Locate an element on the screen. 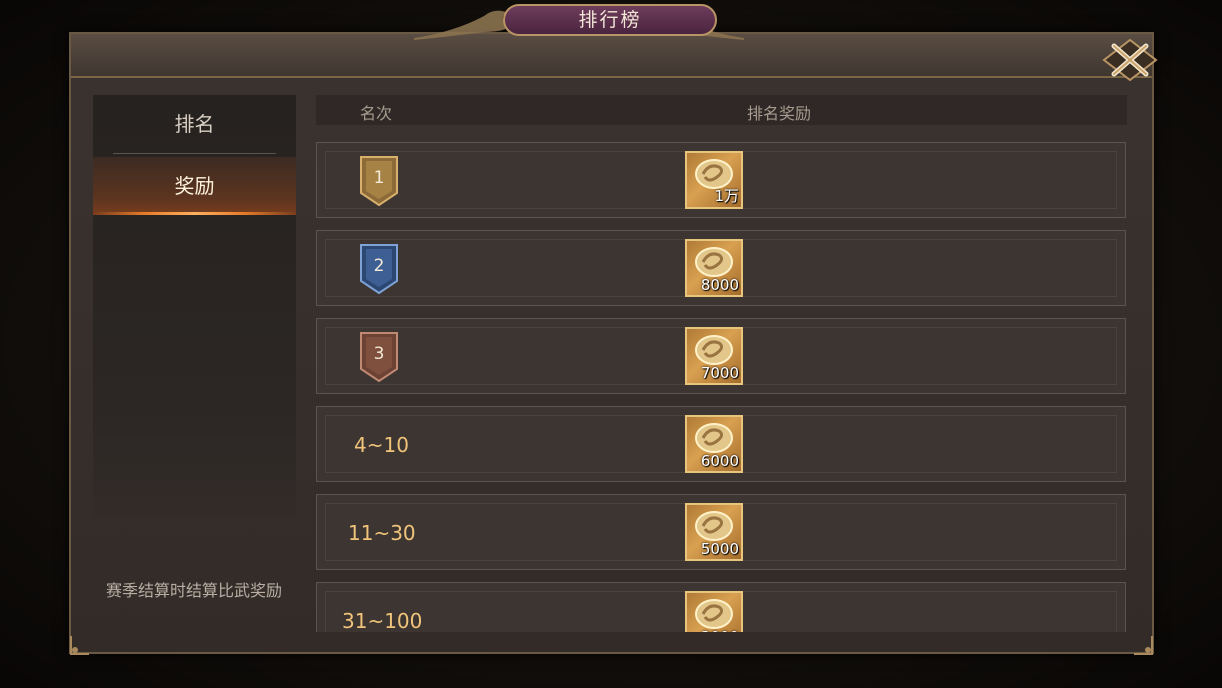 This screenshot has height=688, width=1222. tab-ranking-label: 排名 is located at coordinates (194, 124).